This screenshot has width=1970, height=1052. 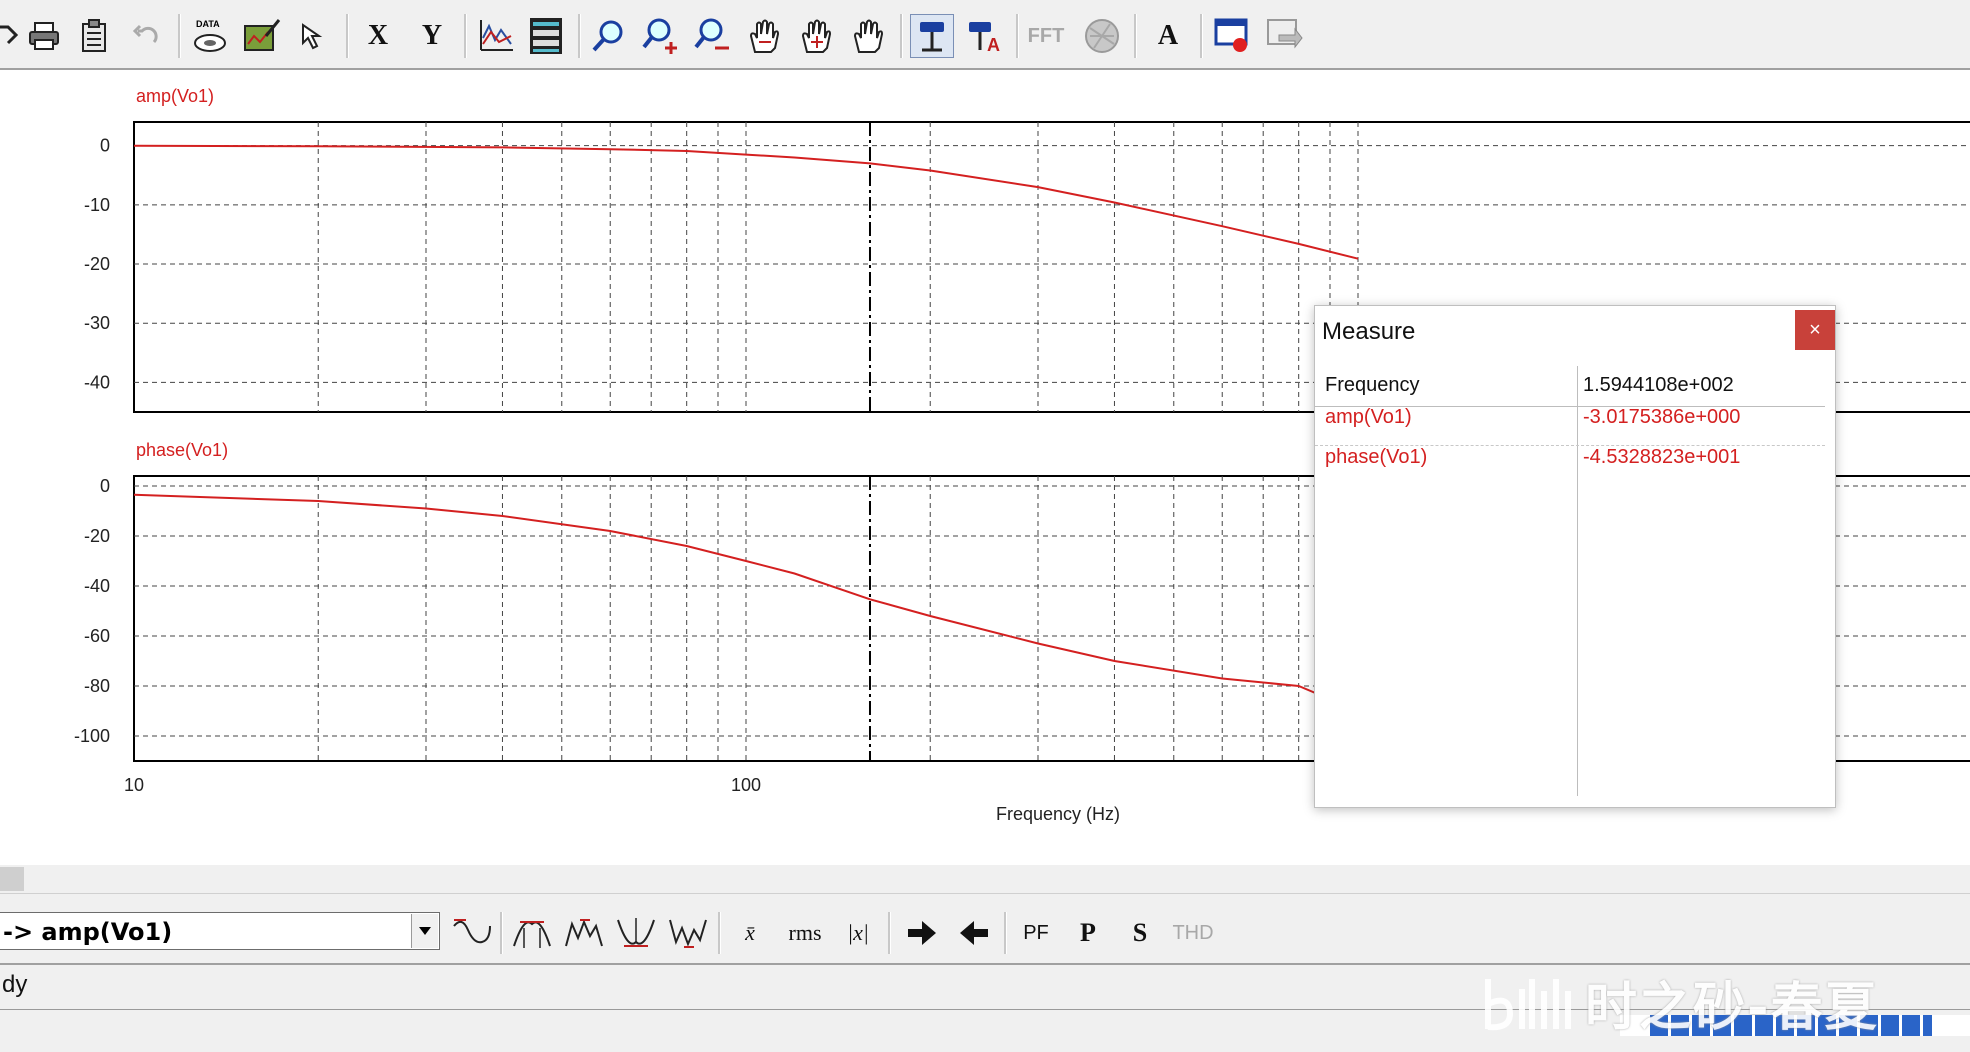 What do you see at coordinates (712, 36) in the screenshot?
I see `zoom-out-icon` at bounding box center [712, 36].